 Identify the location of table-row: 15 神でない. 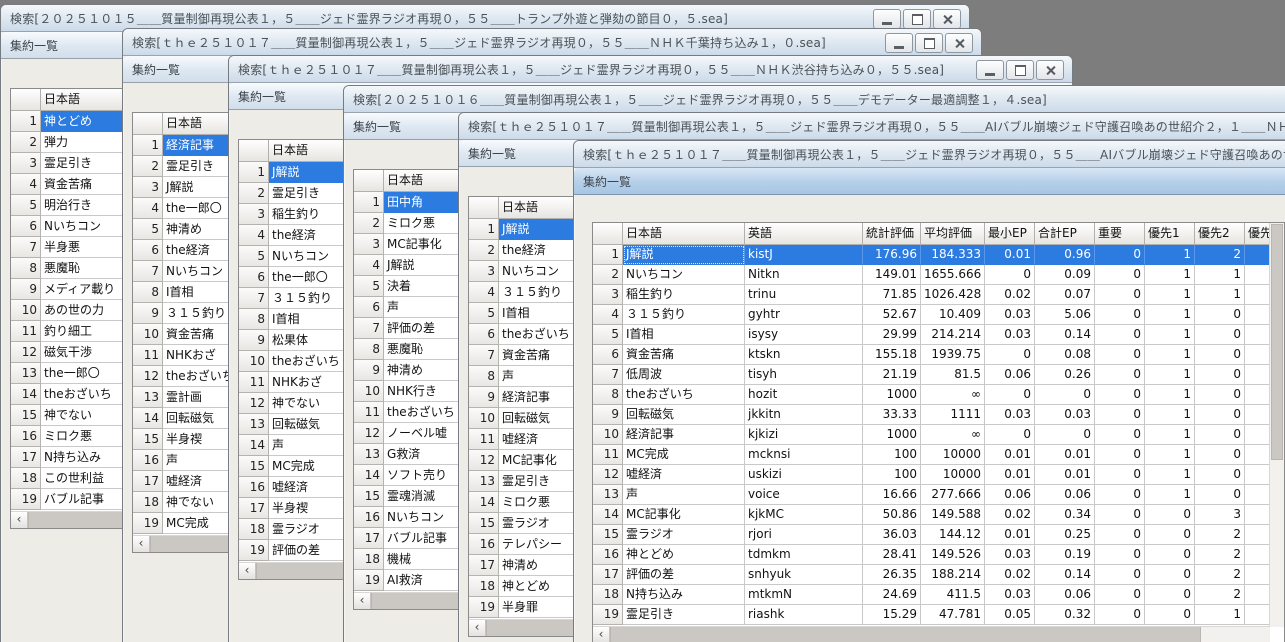
(73, 415).